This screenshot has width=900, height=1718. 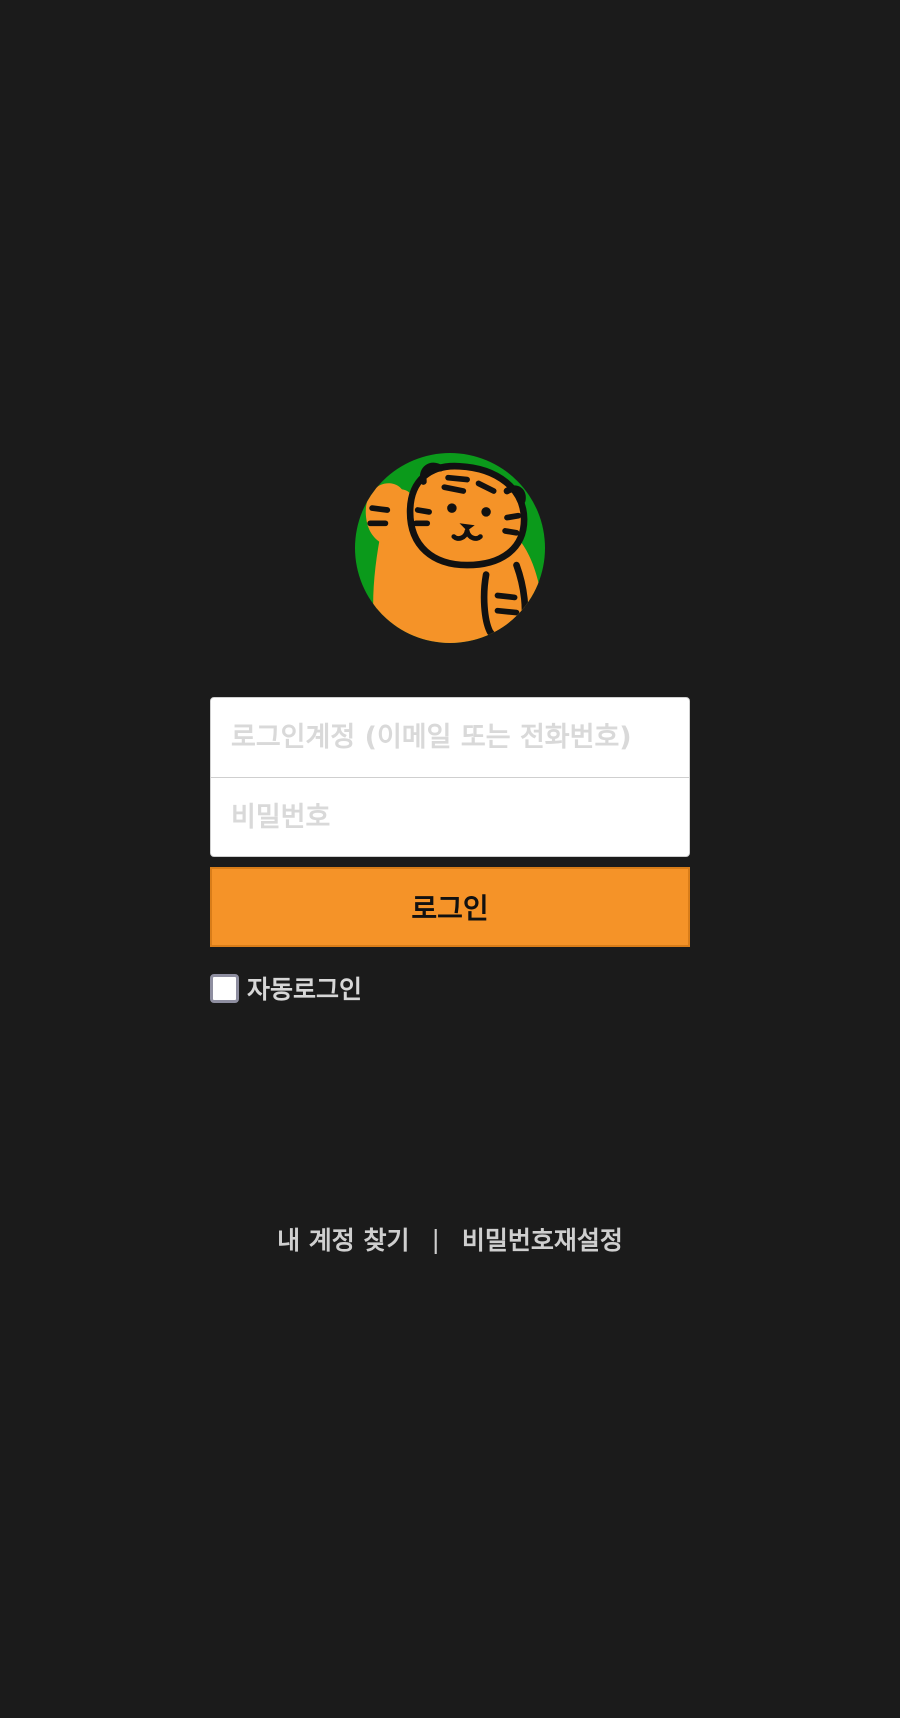 What do you see at coordinates (542, 1239) in the screenshot?
I see `reset-password-link: 비밀번호재설정` at bounding box center [542, 1239].